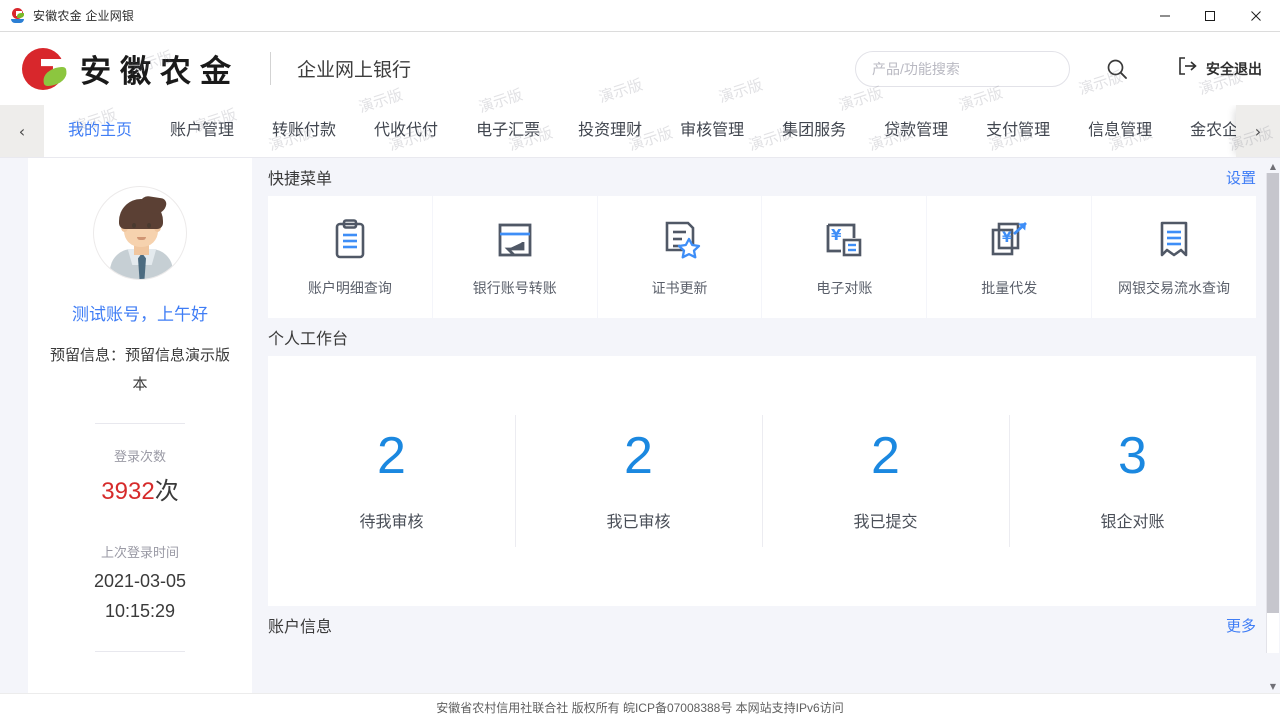  Describe the element at coordinates (762, 177) in the screenshot. I see `quick-menu-header: 快捷菜单 设置` at that location.